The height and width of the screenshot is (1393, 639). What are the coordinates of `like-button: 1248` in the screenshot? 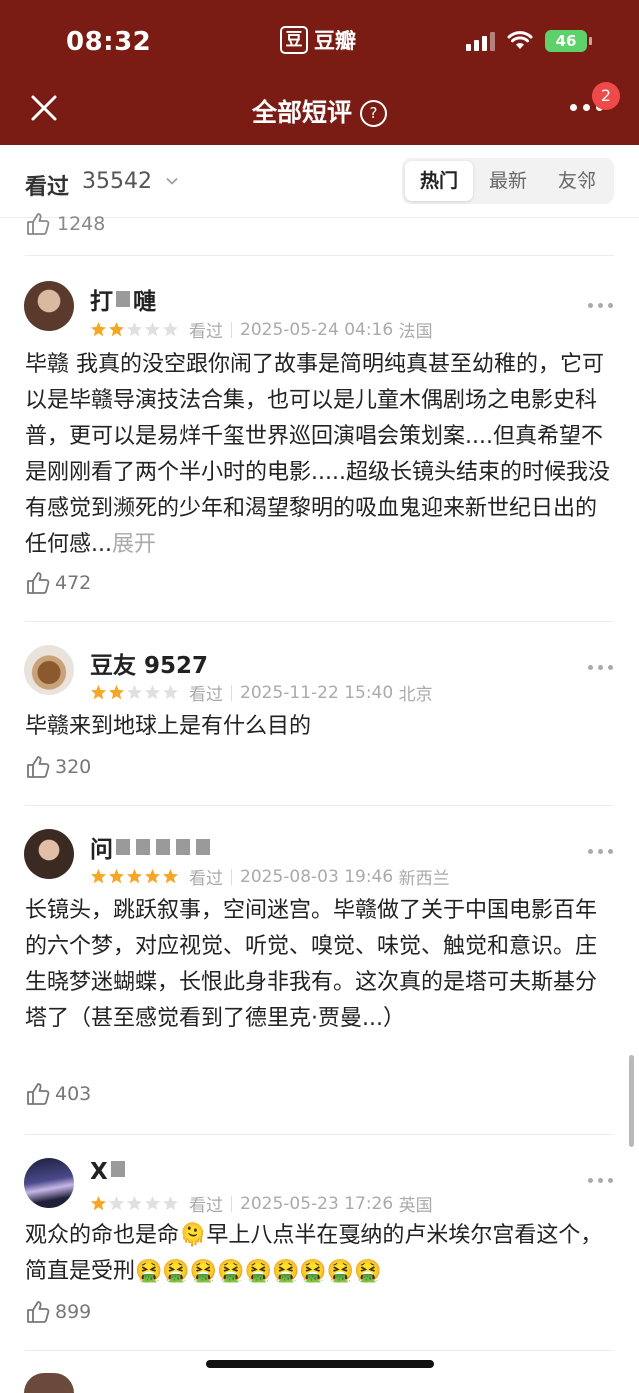 It's located at (65, 224).